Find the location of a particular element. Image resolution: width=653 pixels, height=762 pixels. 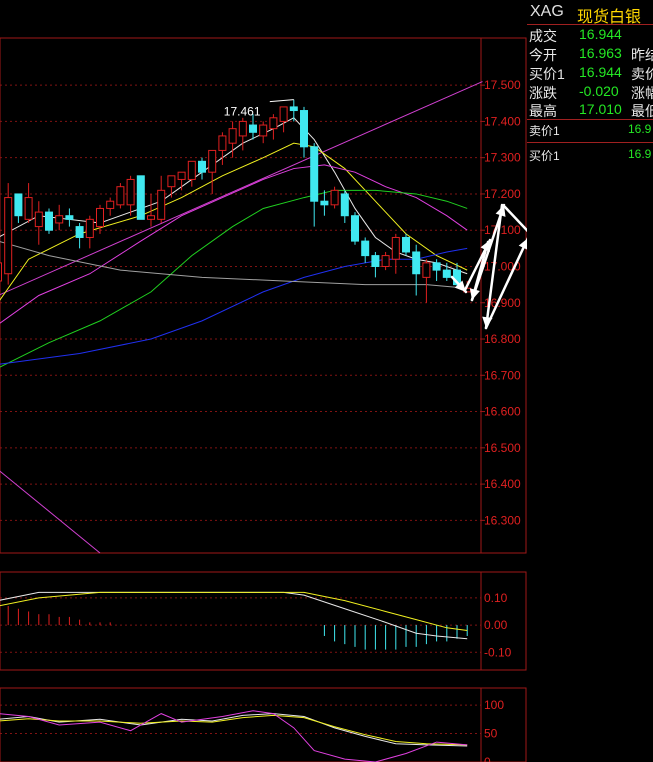

quote-row-open: 今开 16.963 昨结 is located at coordinates (590, 53).